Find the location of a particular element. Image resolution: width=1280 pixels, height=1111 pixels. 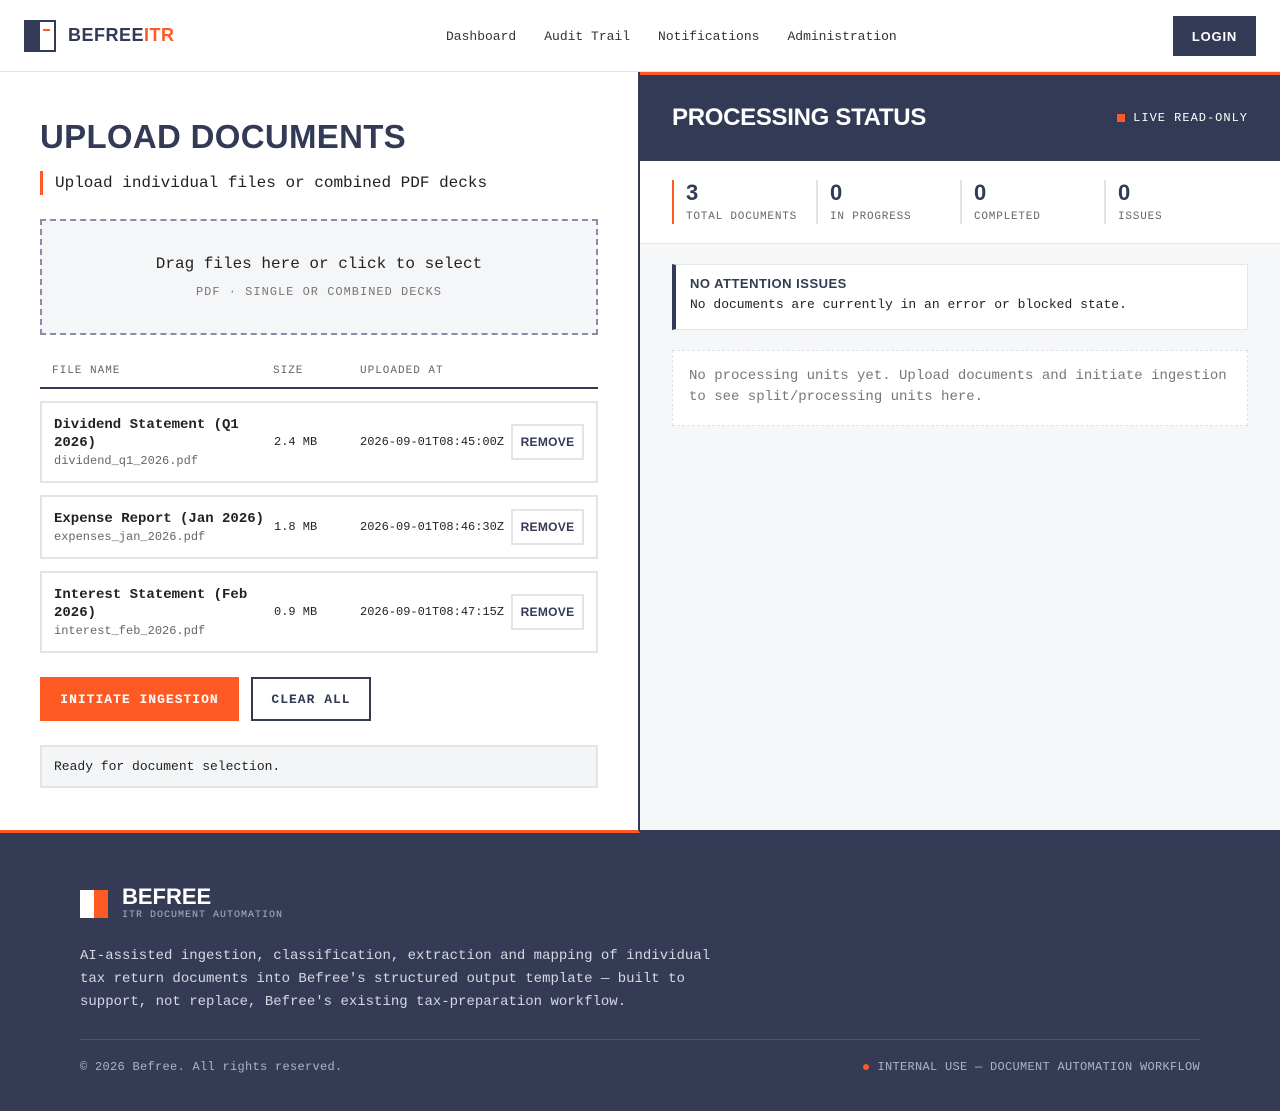

nav-audit-trail: Audit Trail is located at coordinates (587, 36).